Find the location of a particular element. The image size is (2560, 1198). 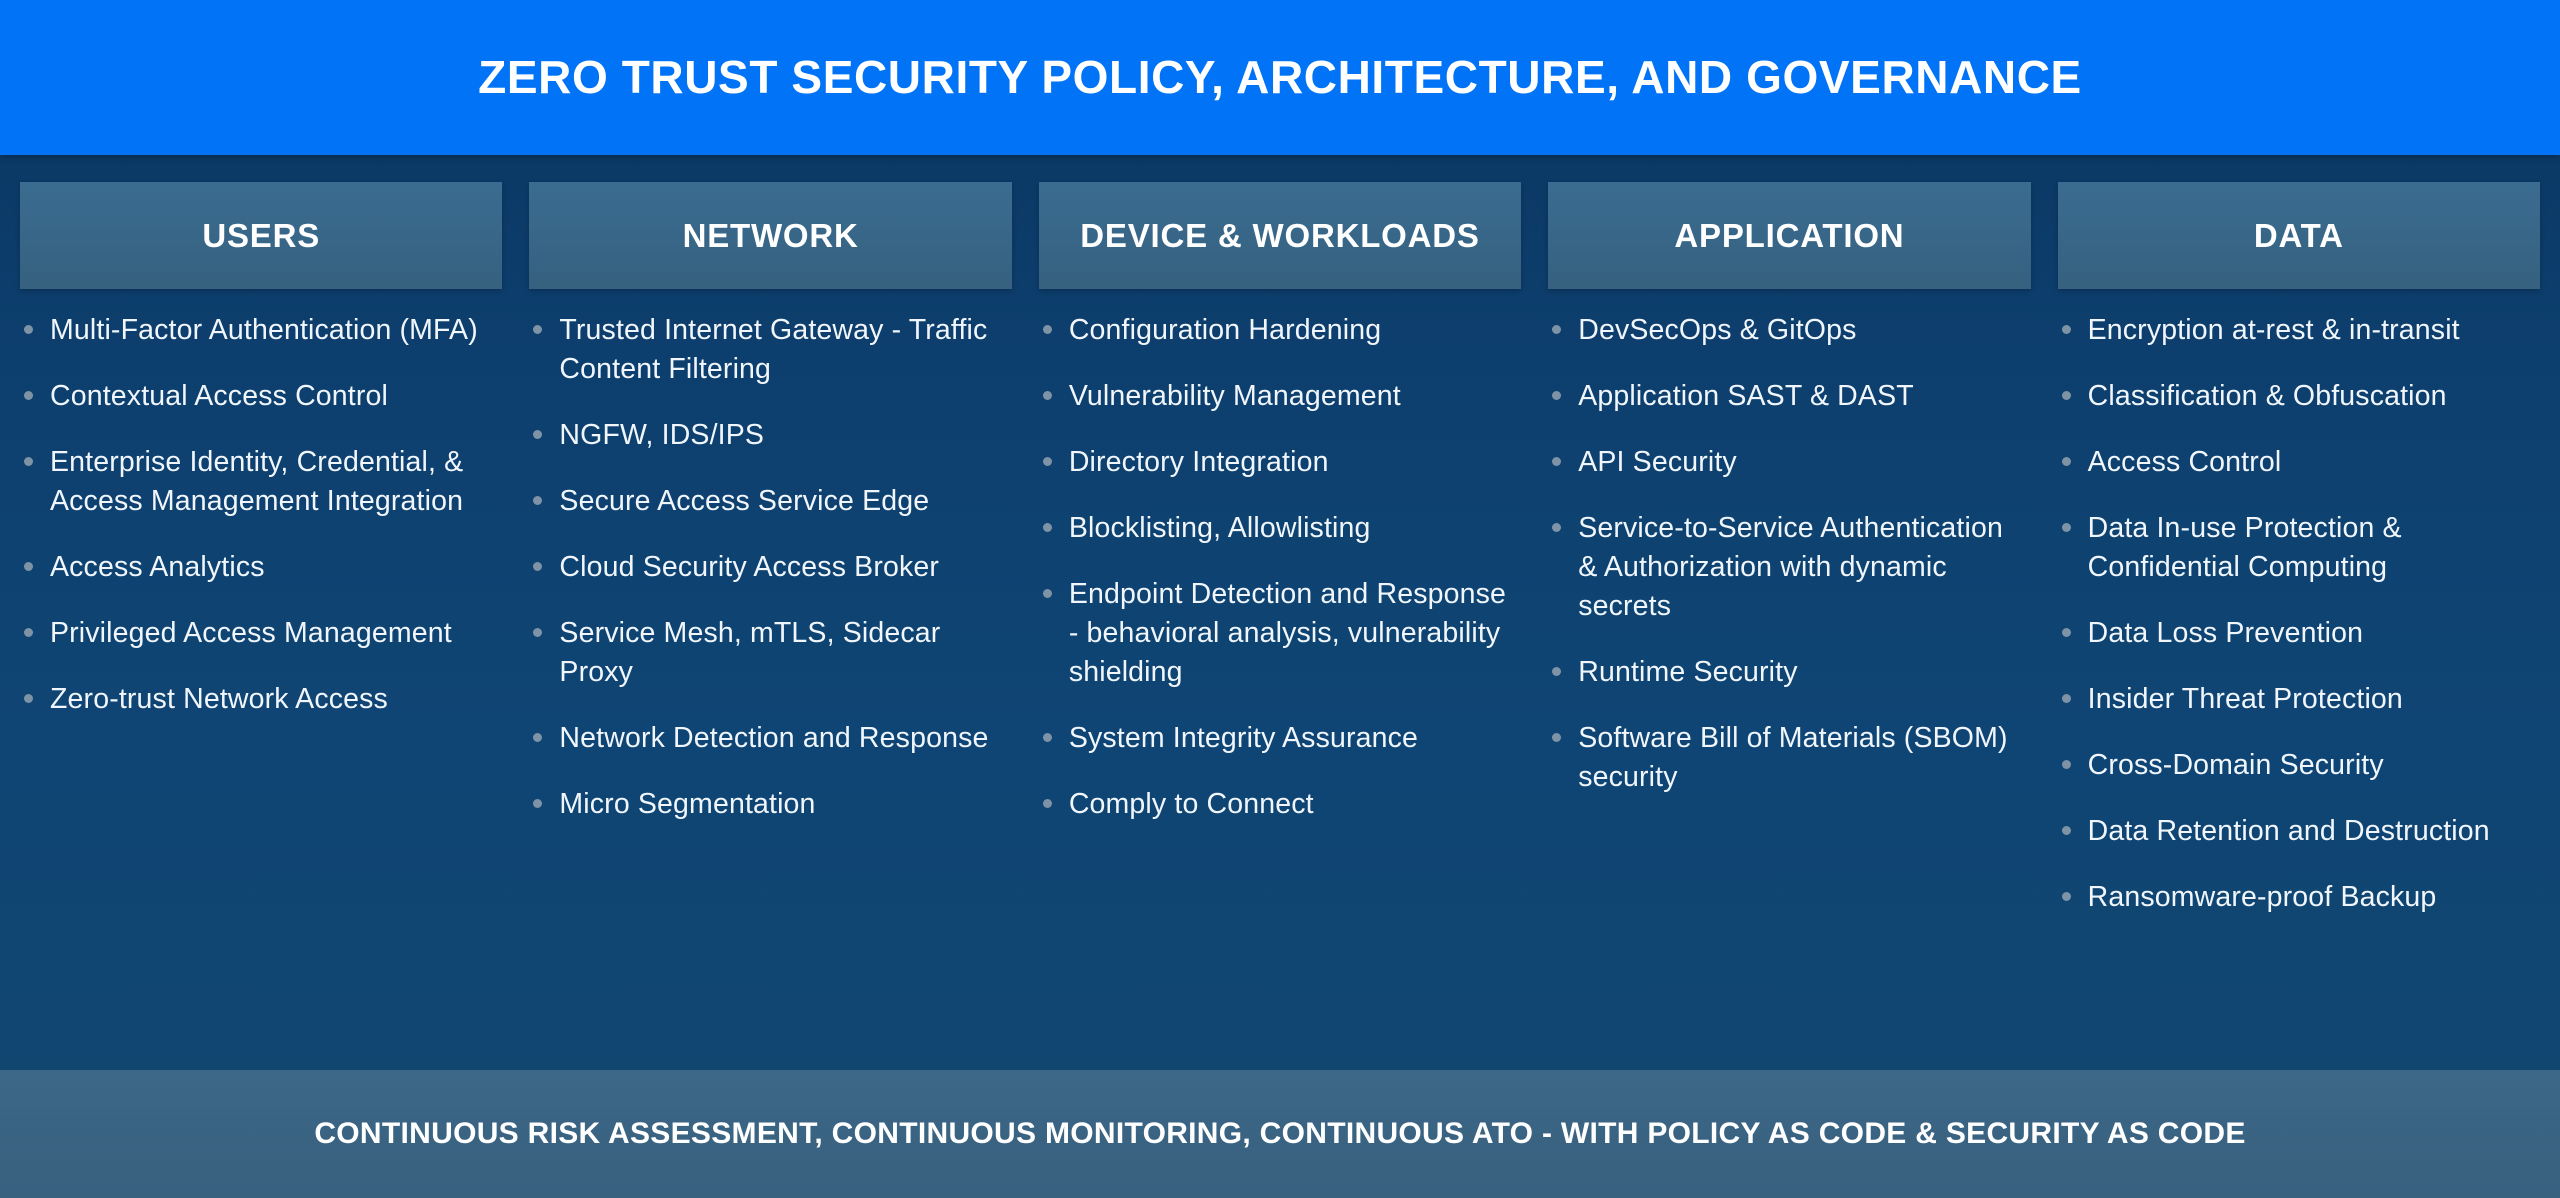

list-item: Micro Segmentation is located at coordinates (767, 804).